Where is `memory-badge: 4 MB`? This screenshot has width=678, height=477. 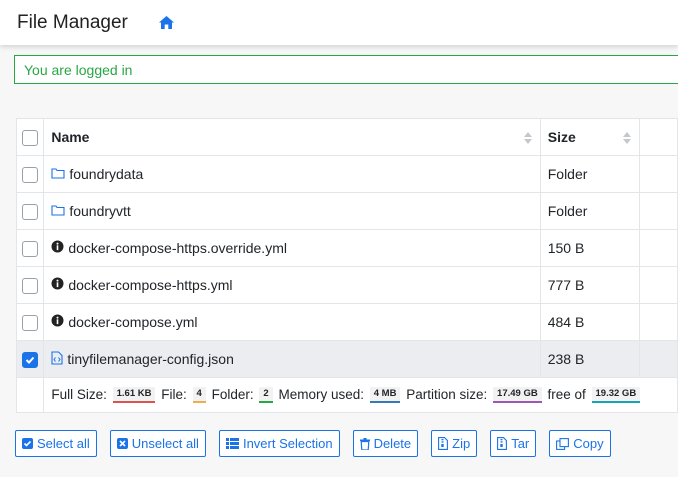 memory-badge: 4 MB is located at coordinates (385, 395).